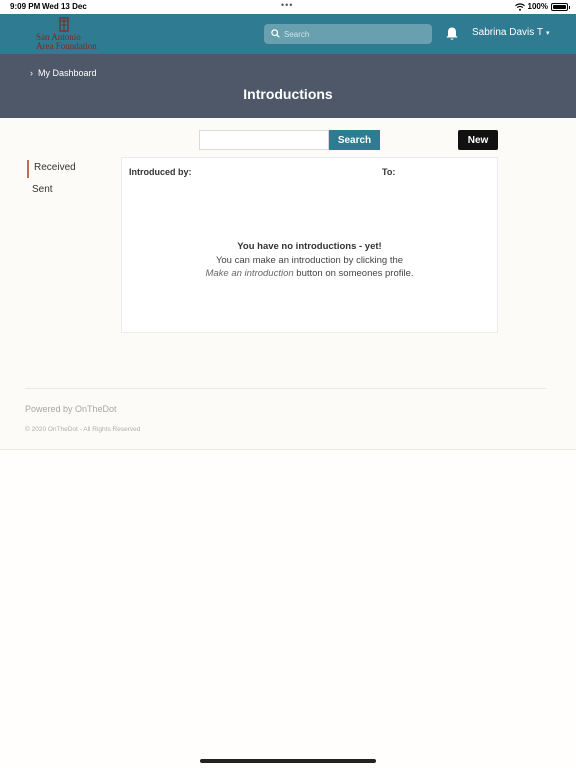 This screenshot has width=576, height=768. I want to click on column-header-to: To:, so click(389, 172).